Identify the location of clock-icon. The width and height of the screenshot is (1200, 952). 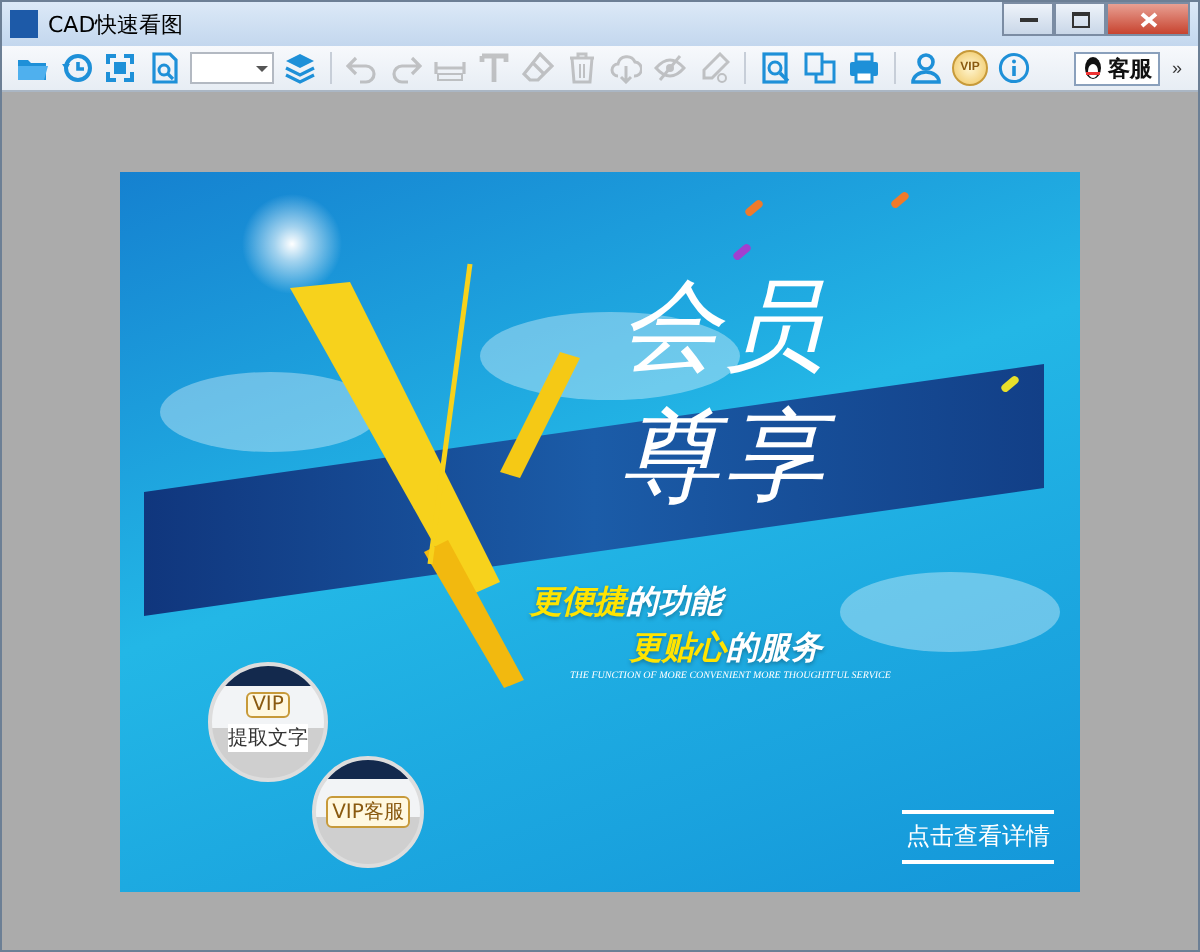
(76, 68).